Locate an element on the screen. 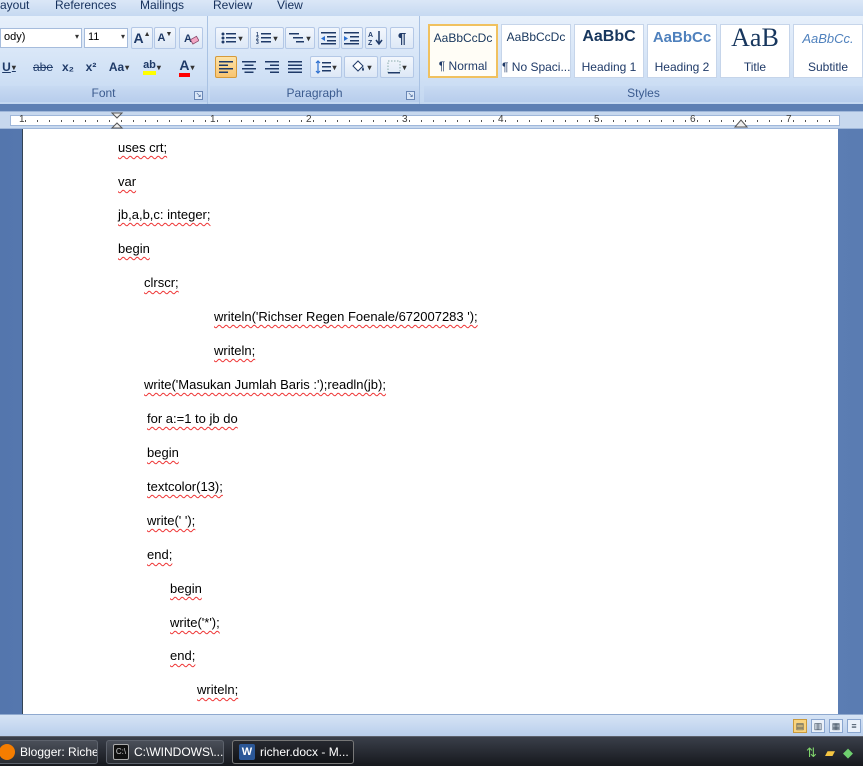 The image size is (863, 766). paragraph-dialog-launcher-icon: ↘ is located at coordinates (410, 95).